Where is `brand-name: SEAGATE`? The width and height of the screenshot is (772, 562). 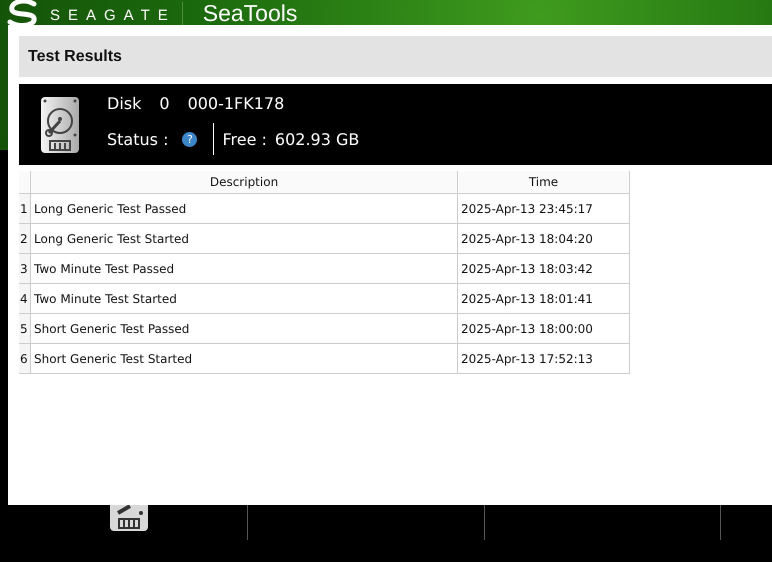
brand-name: SEAGATE is located at coordinates (113, 15).